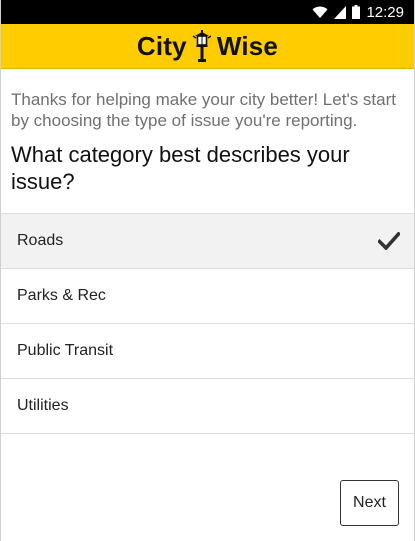  Describe the element at coordinates (40, 240) in the screenshot. I see `category-label: Roads` at that location.